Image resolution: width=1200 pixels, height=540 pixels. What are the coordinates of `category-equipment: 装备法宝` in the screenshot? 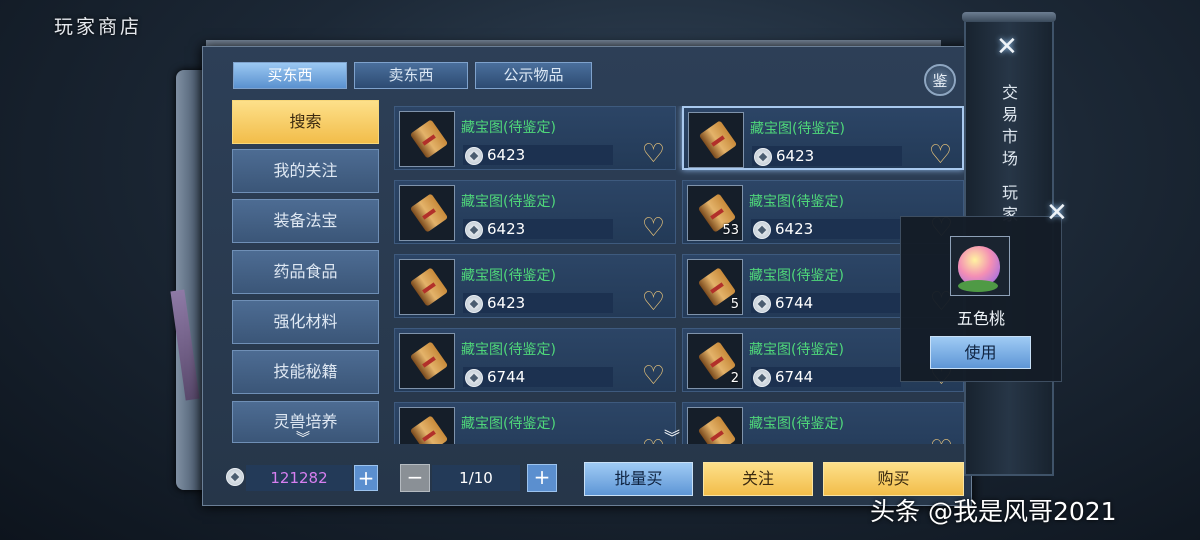 It's located at (305, 221).